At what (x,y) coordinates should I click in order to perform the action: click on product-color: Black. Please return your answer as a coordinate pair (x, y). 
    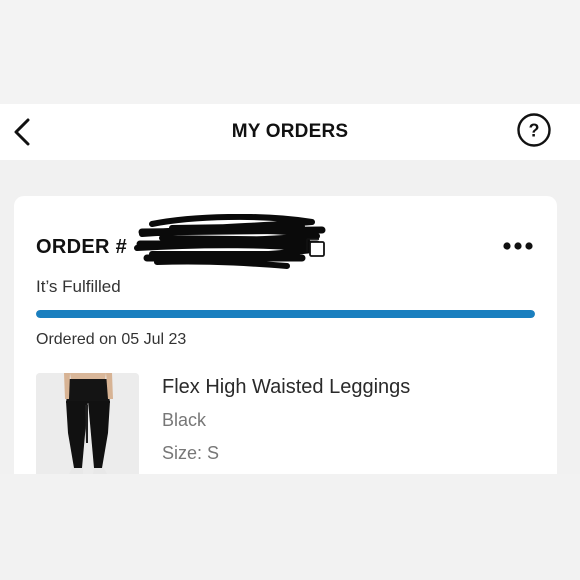
    Looking at the image, I should click on (184, 420).